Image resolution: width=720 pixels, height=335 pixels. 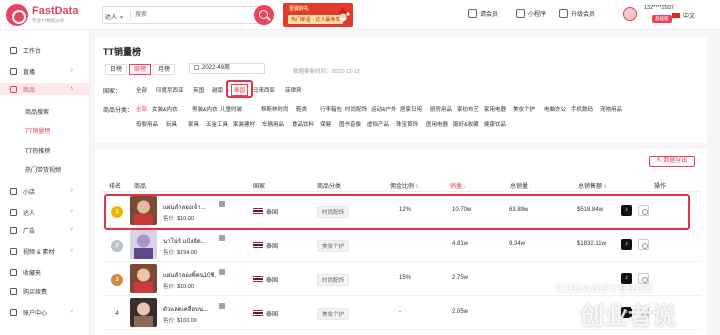 What do you see at coordinates (227, 68) in the screenshot?
I see `week-picker: 2022-49周` at bounding box center [227, 68].